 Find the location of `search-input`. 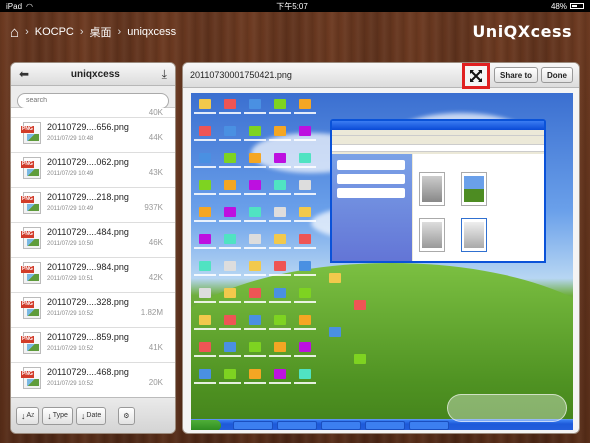

search-input is located at coordinates (93, 100).